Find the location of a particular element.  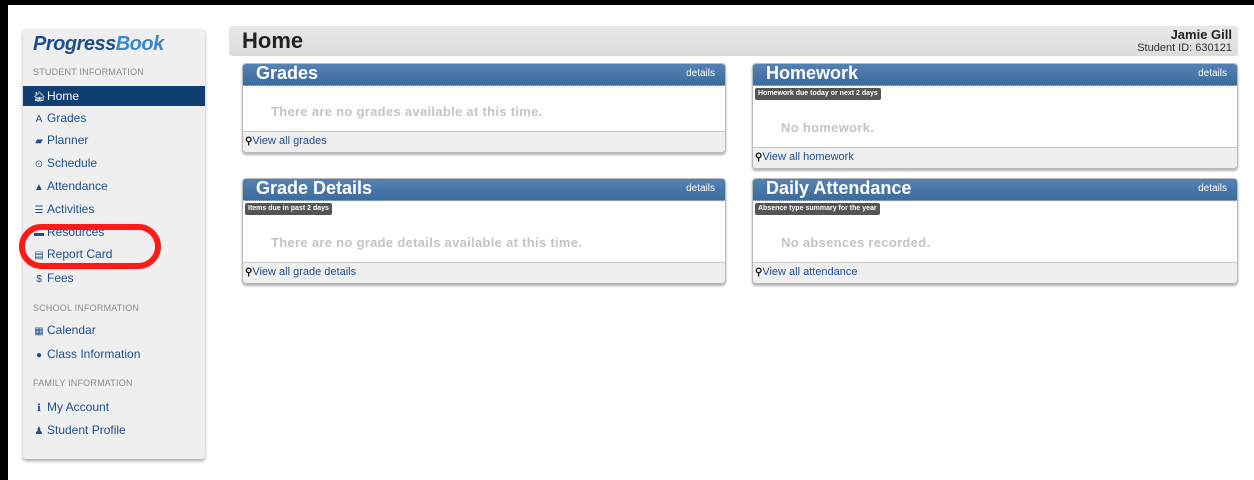

panel-title: Homework is located at coordinates (812, 73).